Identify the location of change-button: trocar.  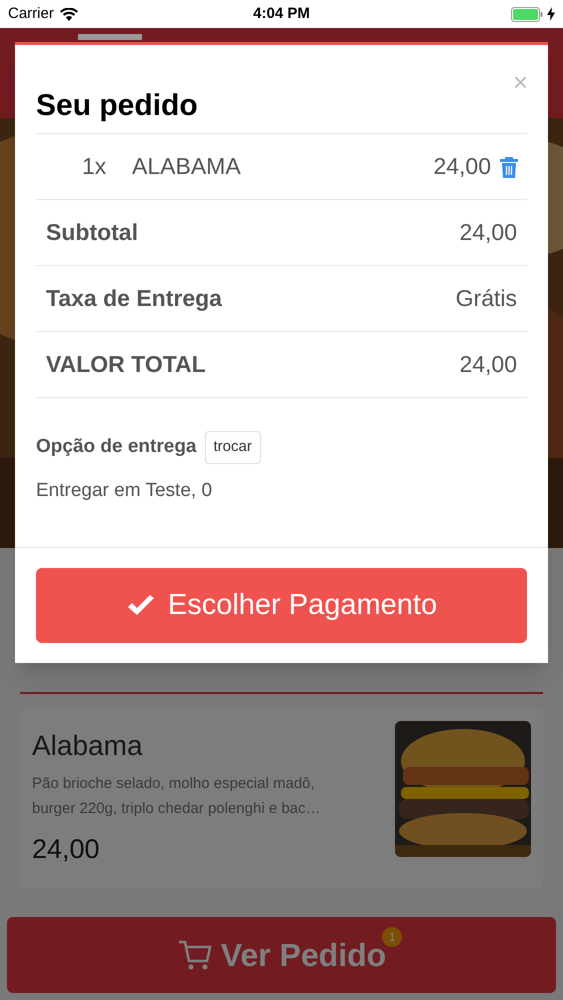
(232, 447).